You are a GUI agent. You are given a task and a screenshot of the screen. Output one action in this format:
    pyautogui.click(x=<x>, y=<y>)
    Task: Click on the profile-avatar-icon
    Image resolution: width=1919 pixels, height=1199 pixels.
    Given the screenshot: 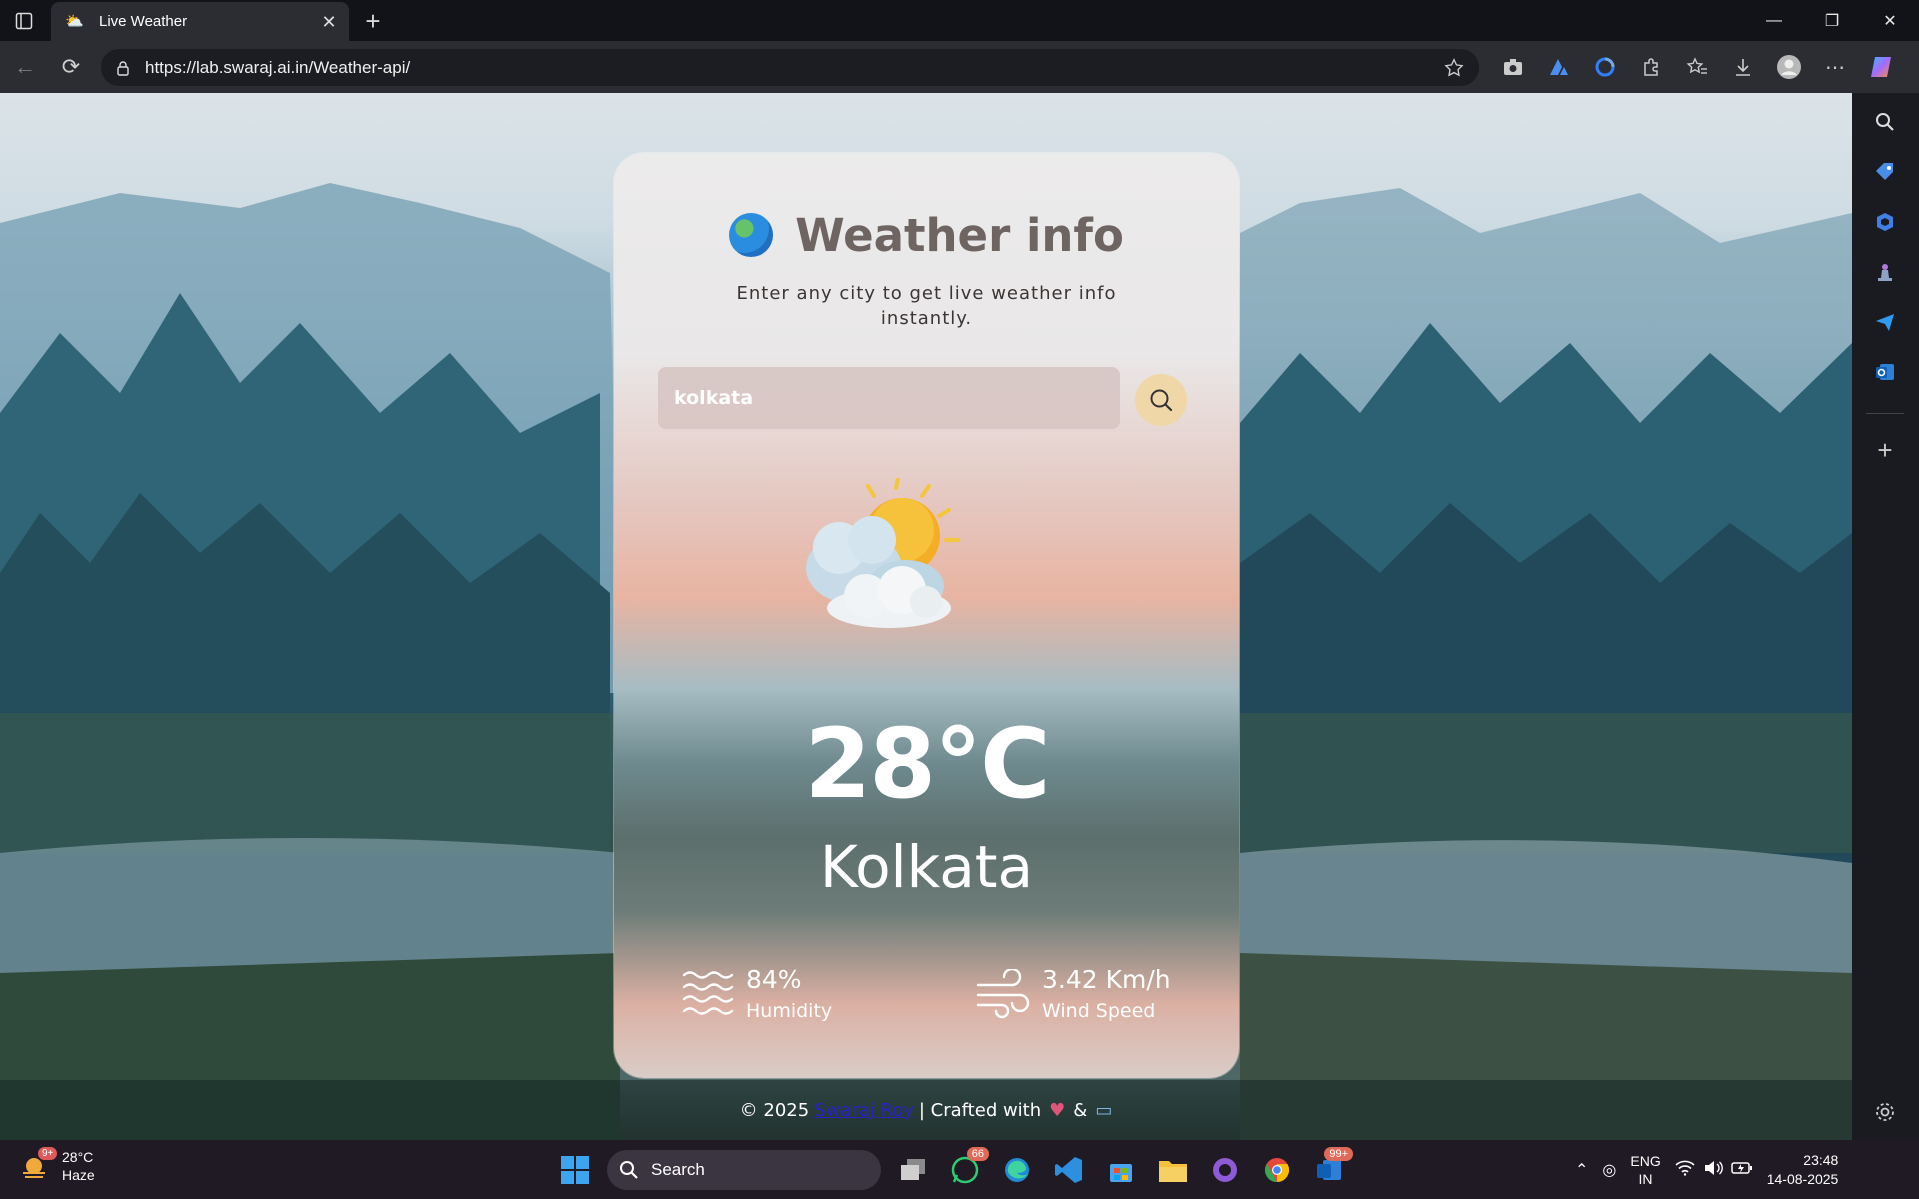 What is the action you would take?
    pyautogui.click(x=1789, y=67)
    